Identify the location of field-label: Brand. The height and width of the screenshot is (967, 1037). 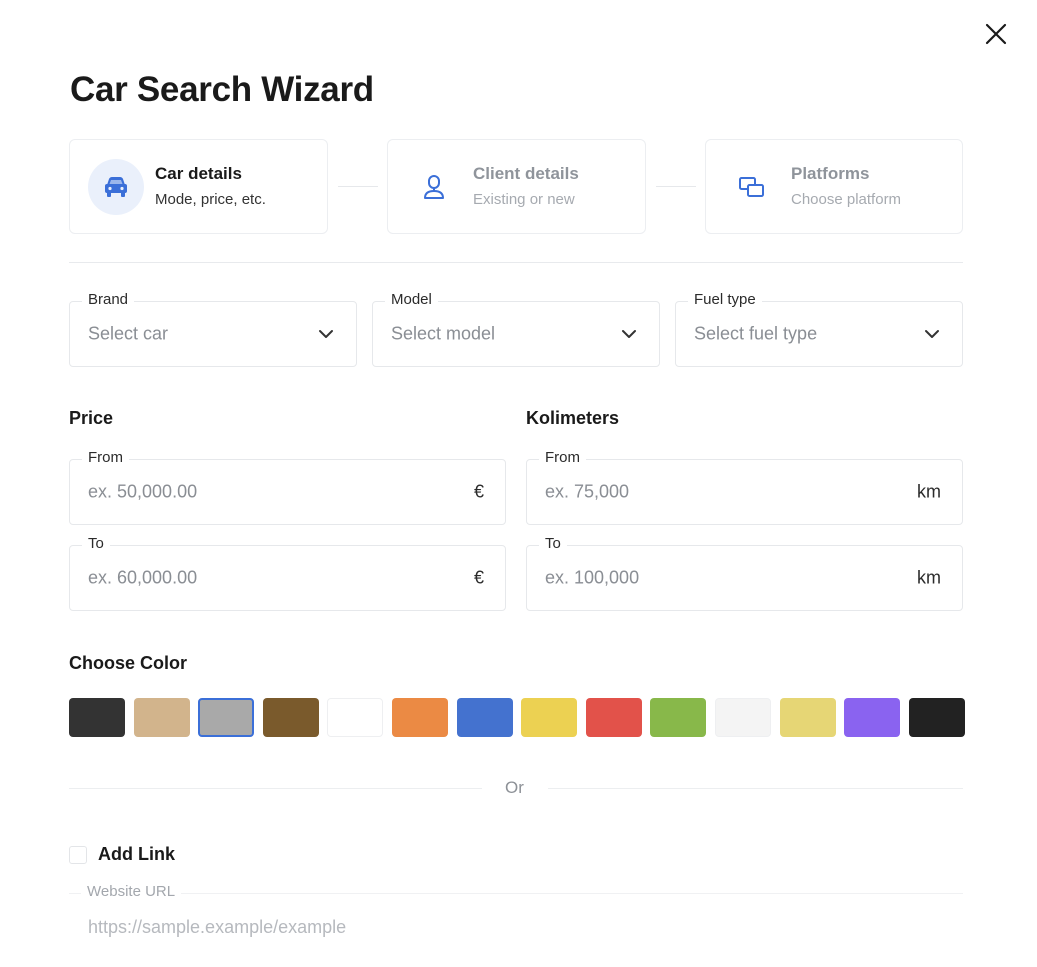
(108, 299).